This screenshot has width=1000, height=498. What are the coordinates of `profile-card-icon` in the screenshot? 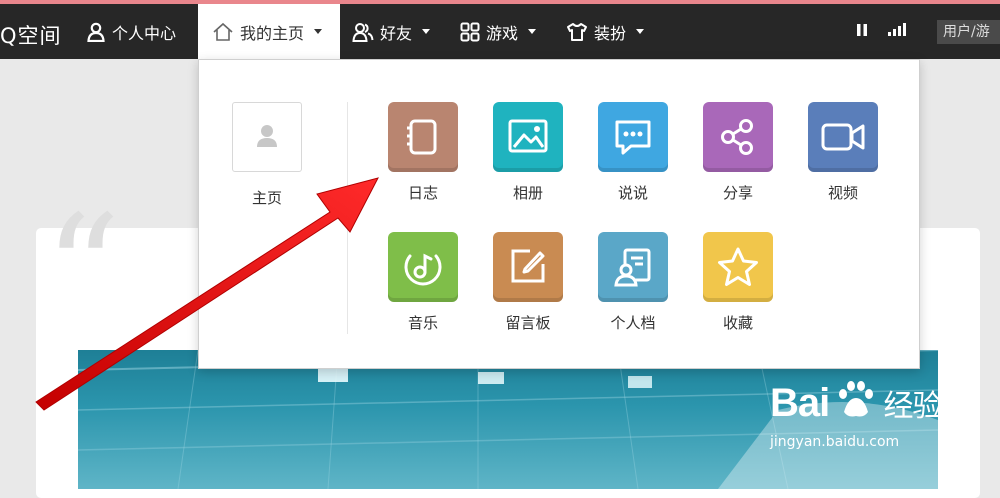 It's located at (632, 267).